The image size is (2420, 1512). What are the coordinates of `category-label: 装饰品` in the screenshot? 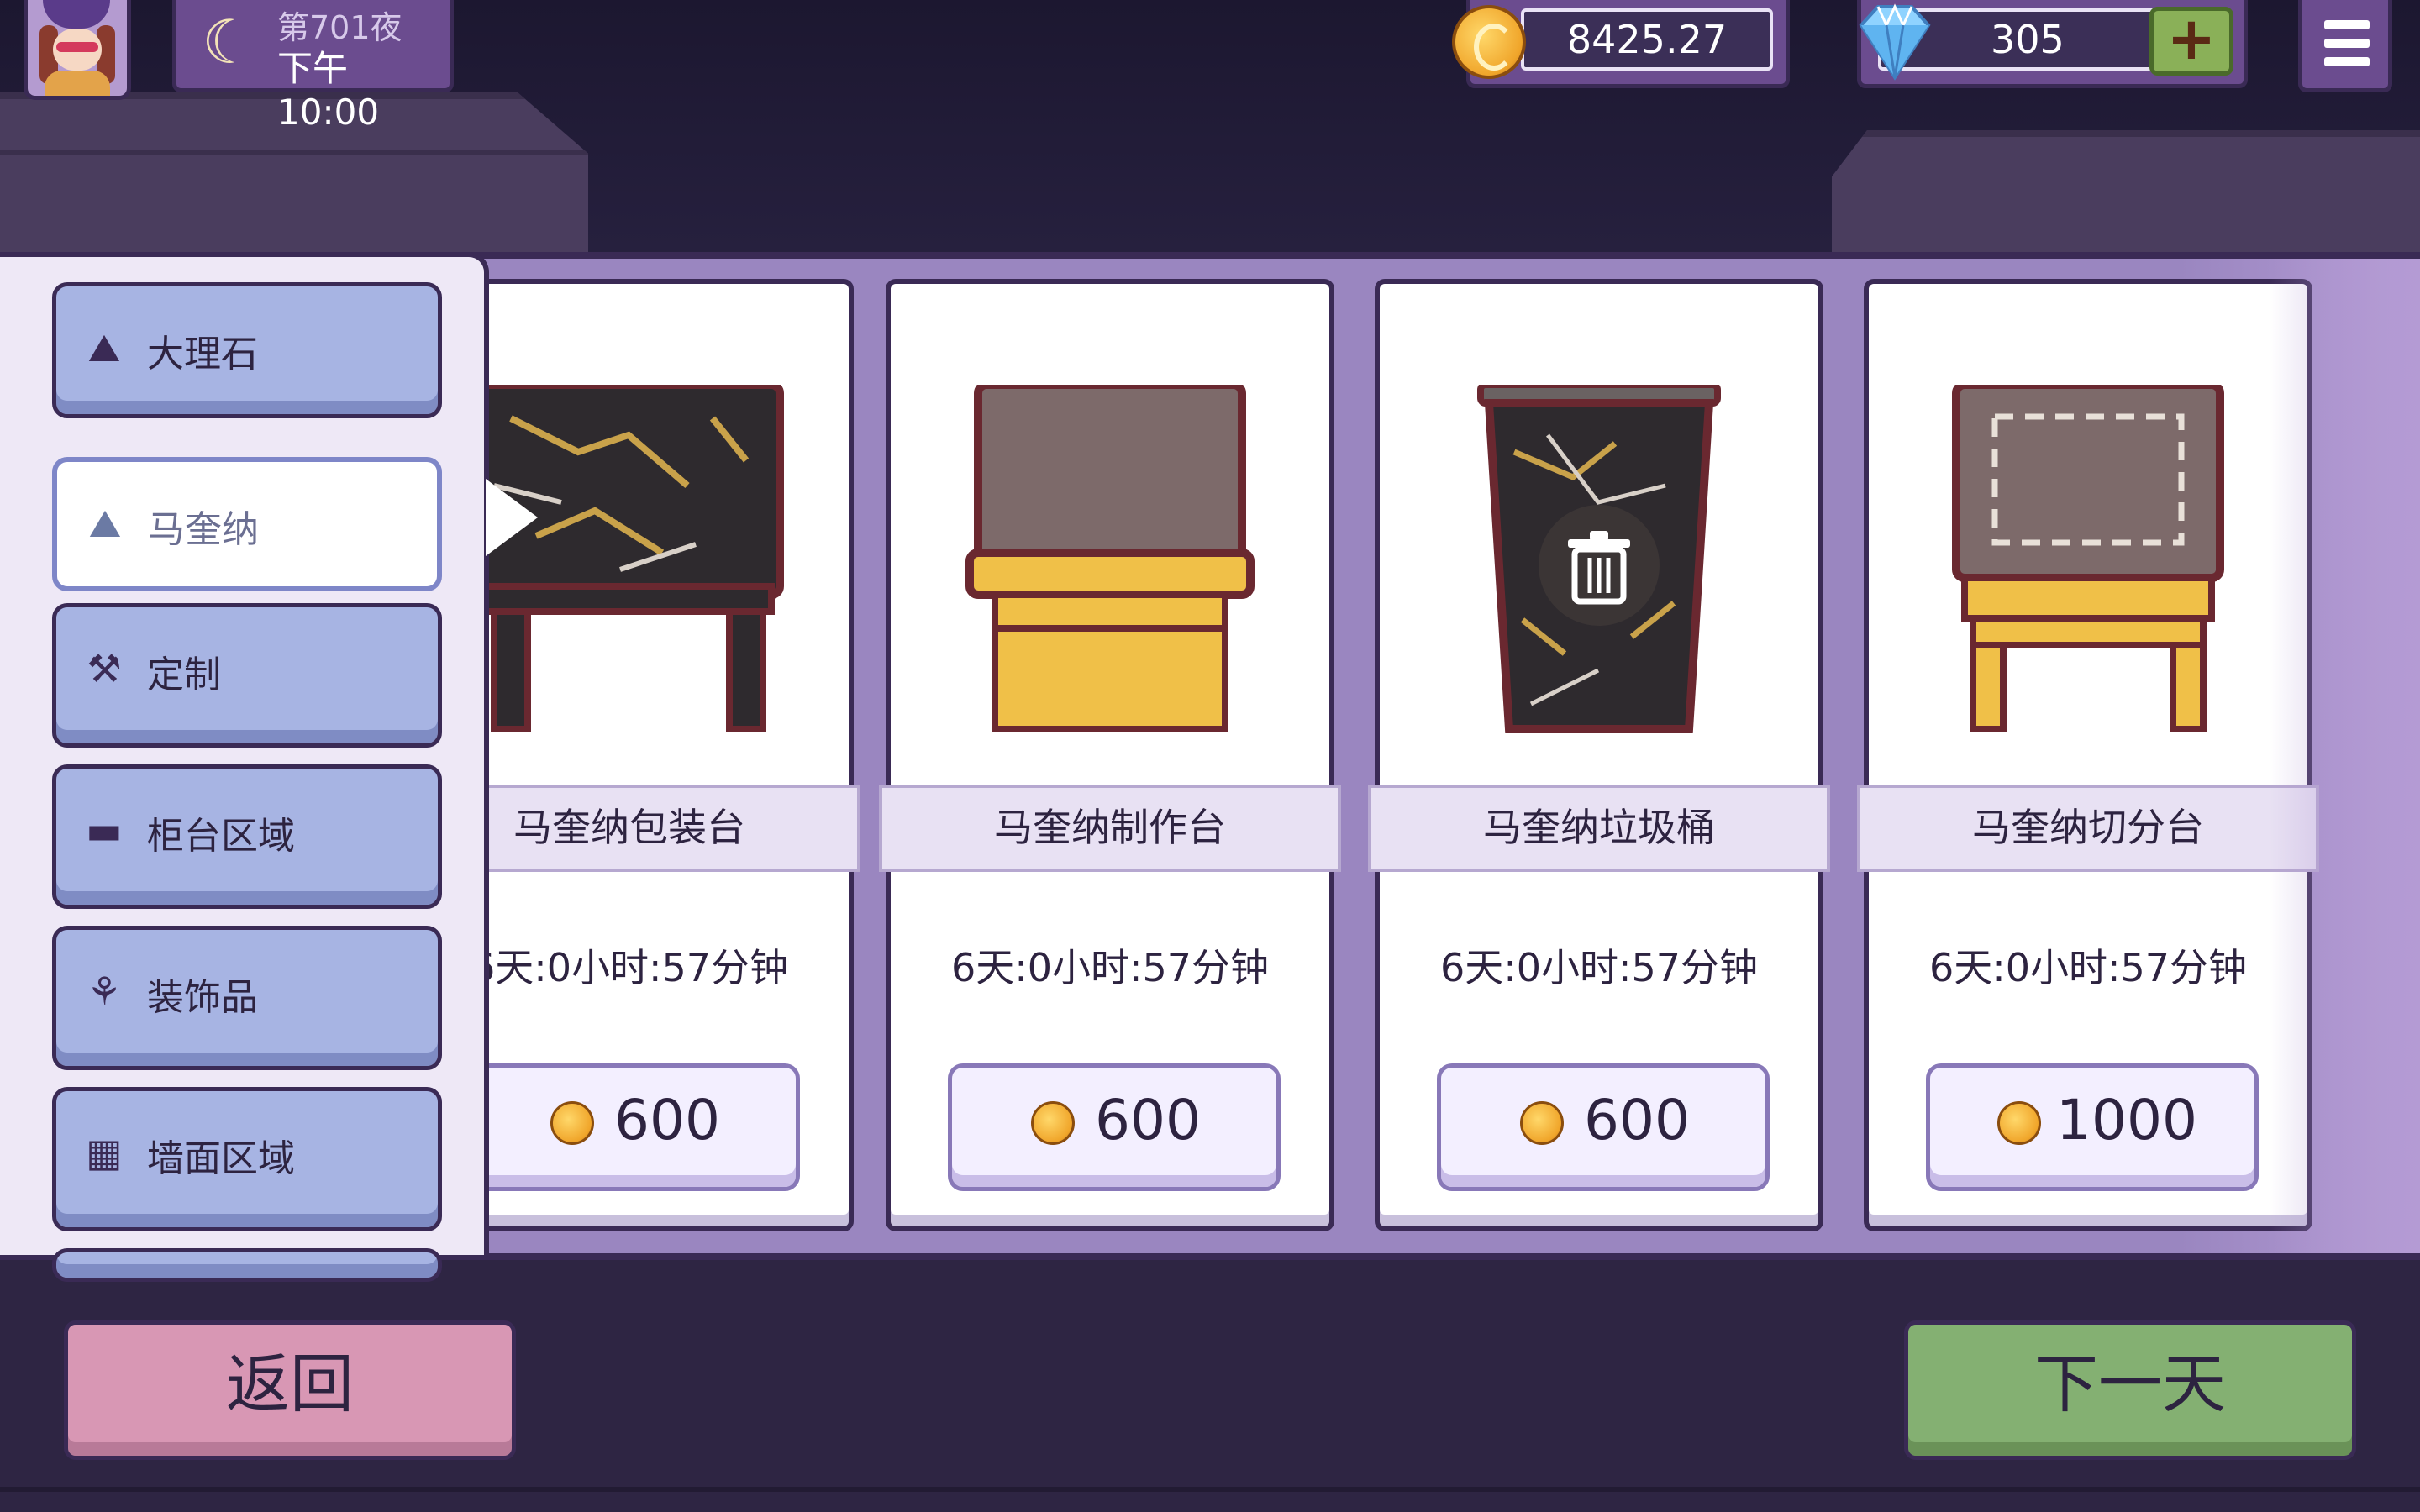 It's located at (202, 997).